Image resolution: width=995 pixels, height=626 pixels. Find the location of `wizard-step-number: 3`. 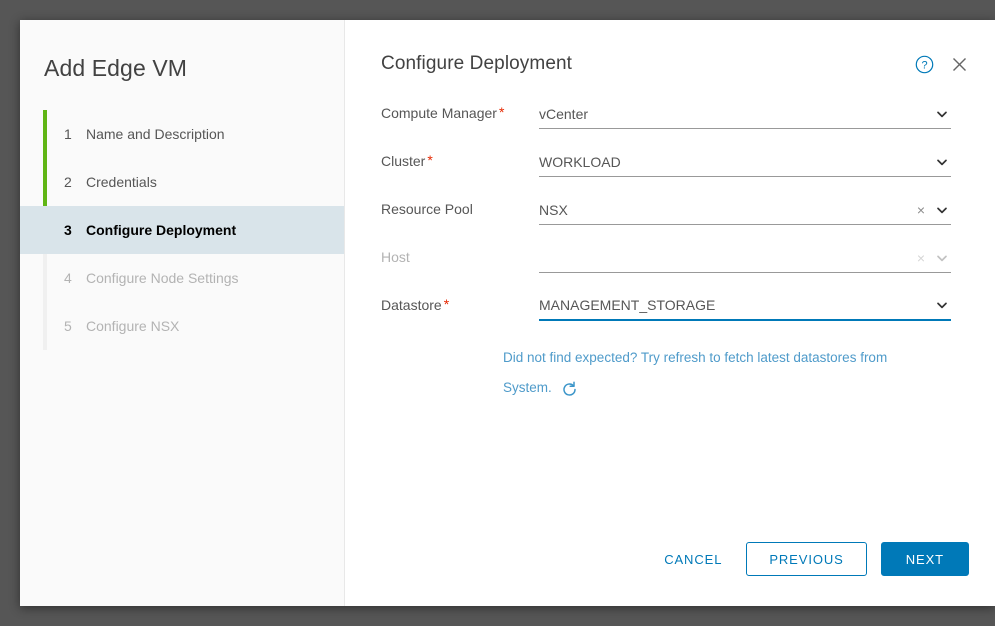

wizard-step-number: 3 is located at coordinates (68, 230).